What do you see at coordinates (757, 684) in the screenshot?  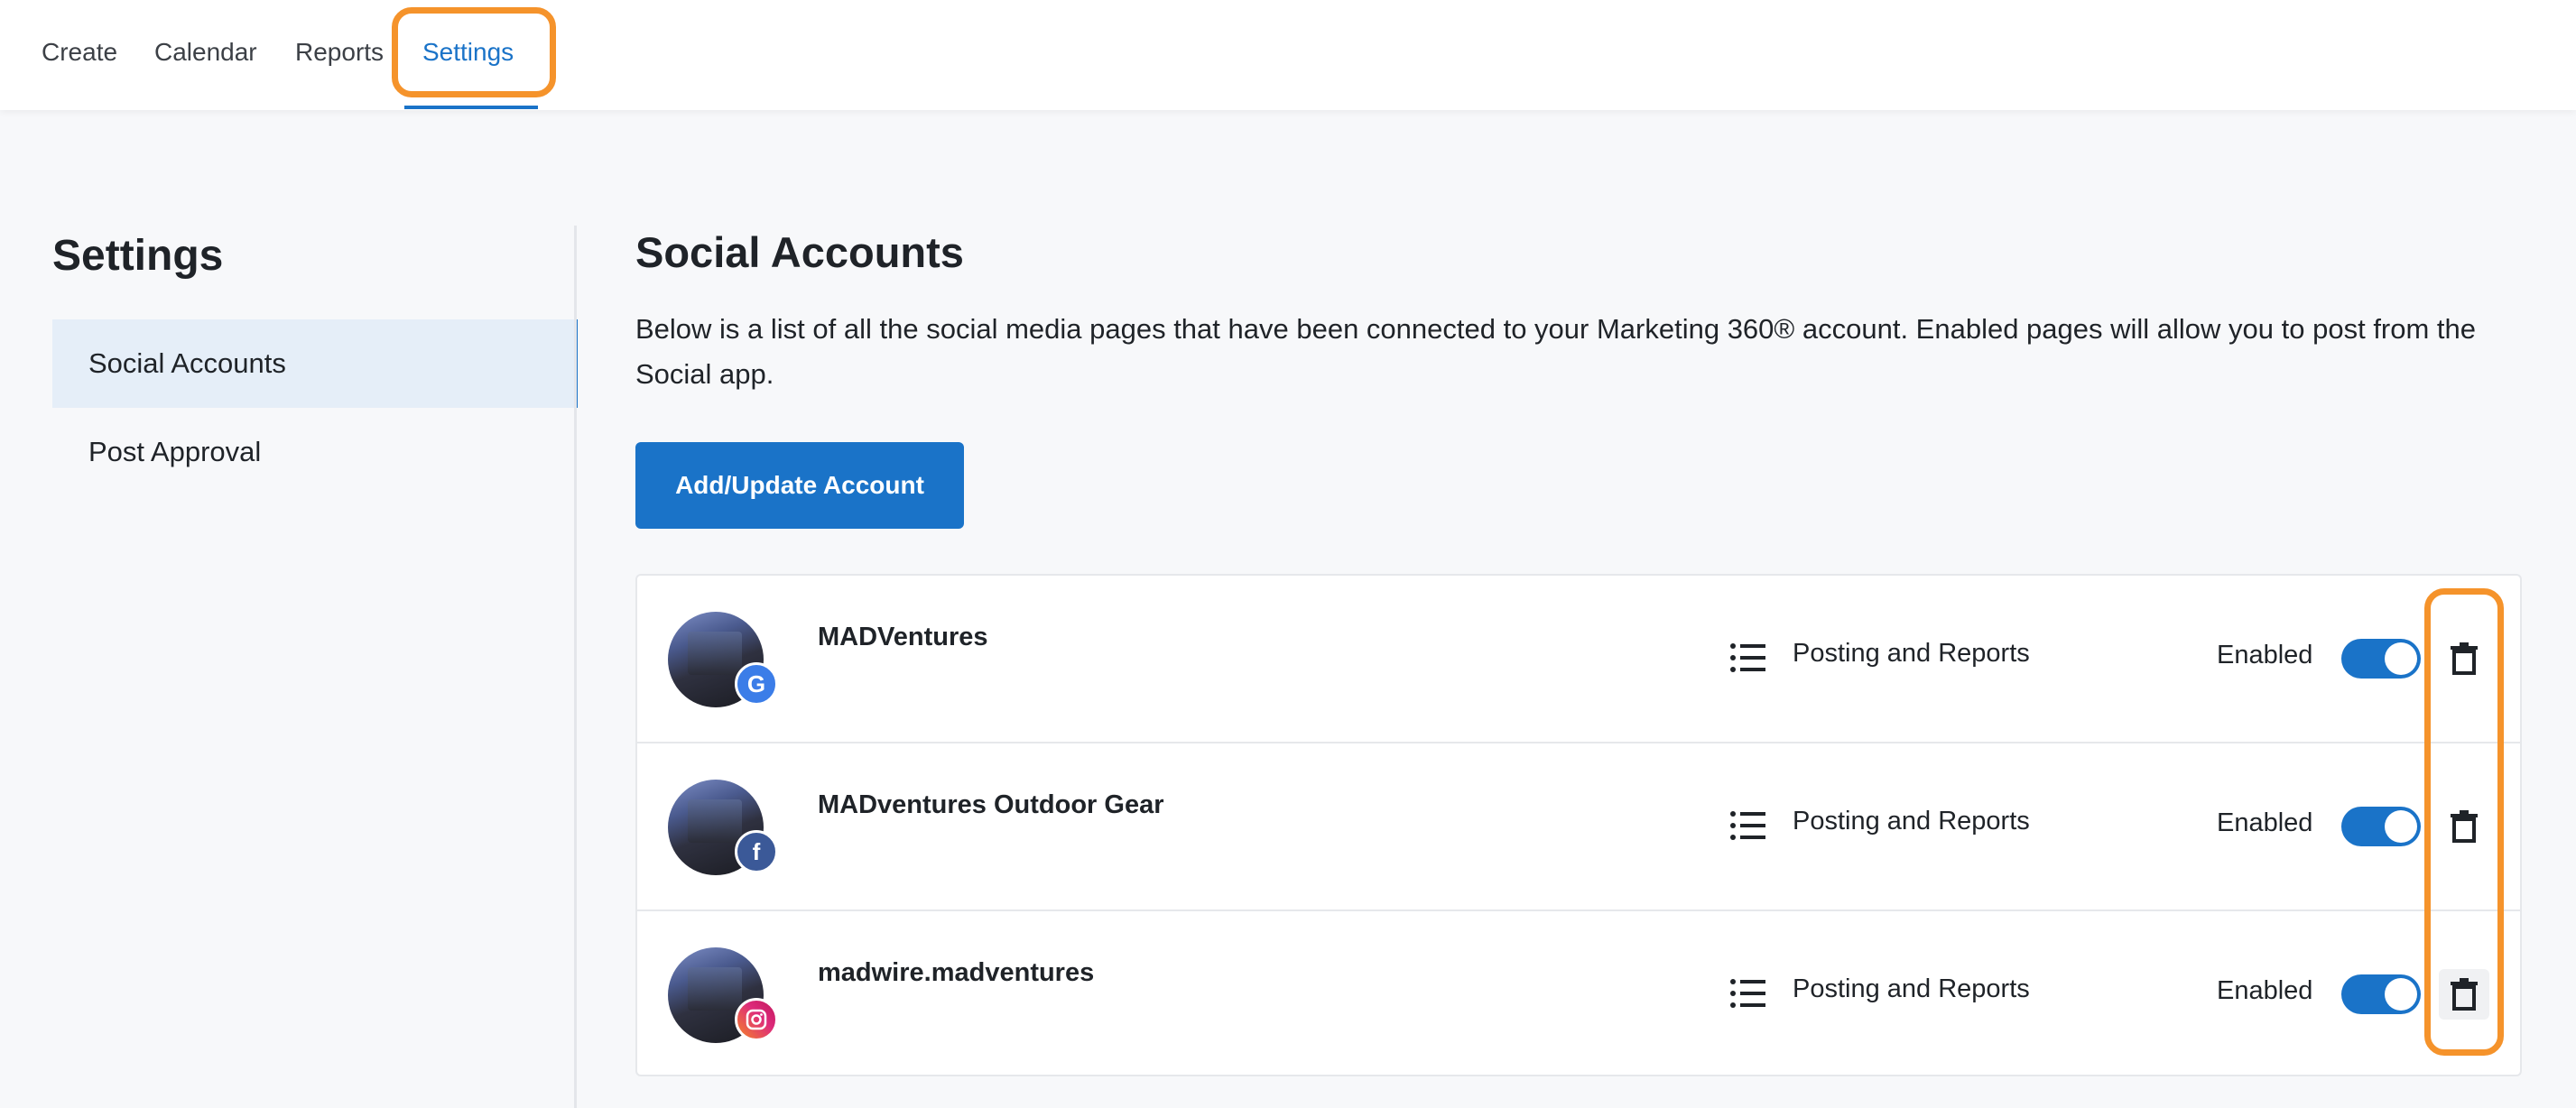 I see `google-icon: G` at bounding box center [757, 684].